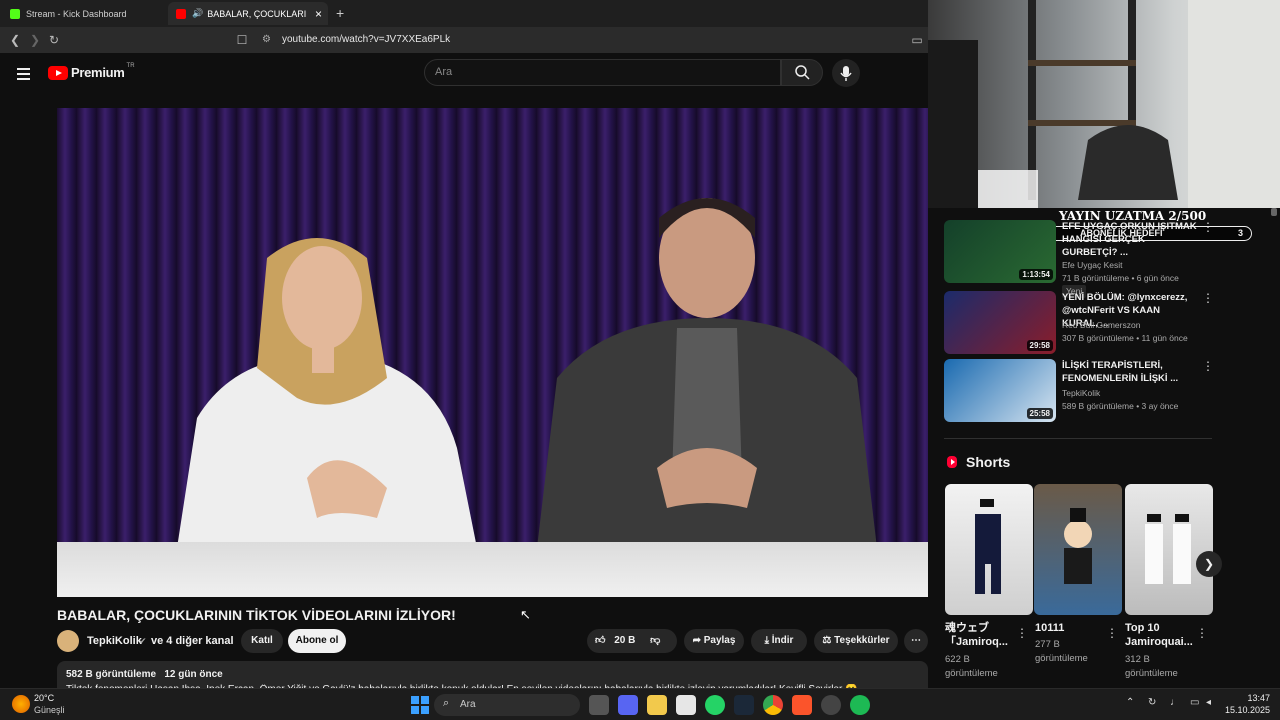 The width and height of the screenshot is (1280, 720). What do you see at coordinates (707, 373) in the screenshot?
I see `video-person-right` at bounding box center [707, 373].